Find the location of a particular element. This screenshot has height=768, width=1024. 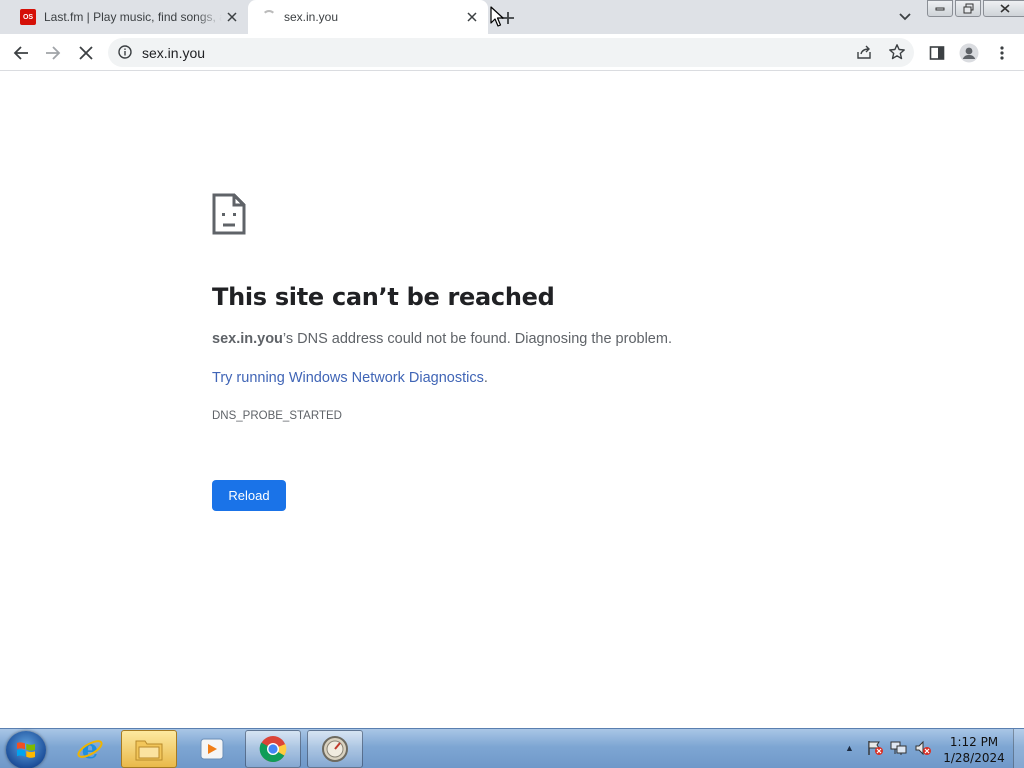

action-center-icon is located at coordinates (875, 748).